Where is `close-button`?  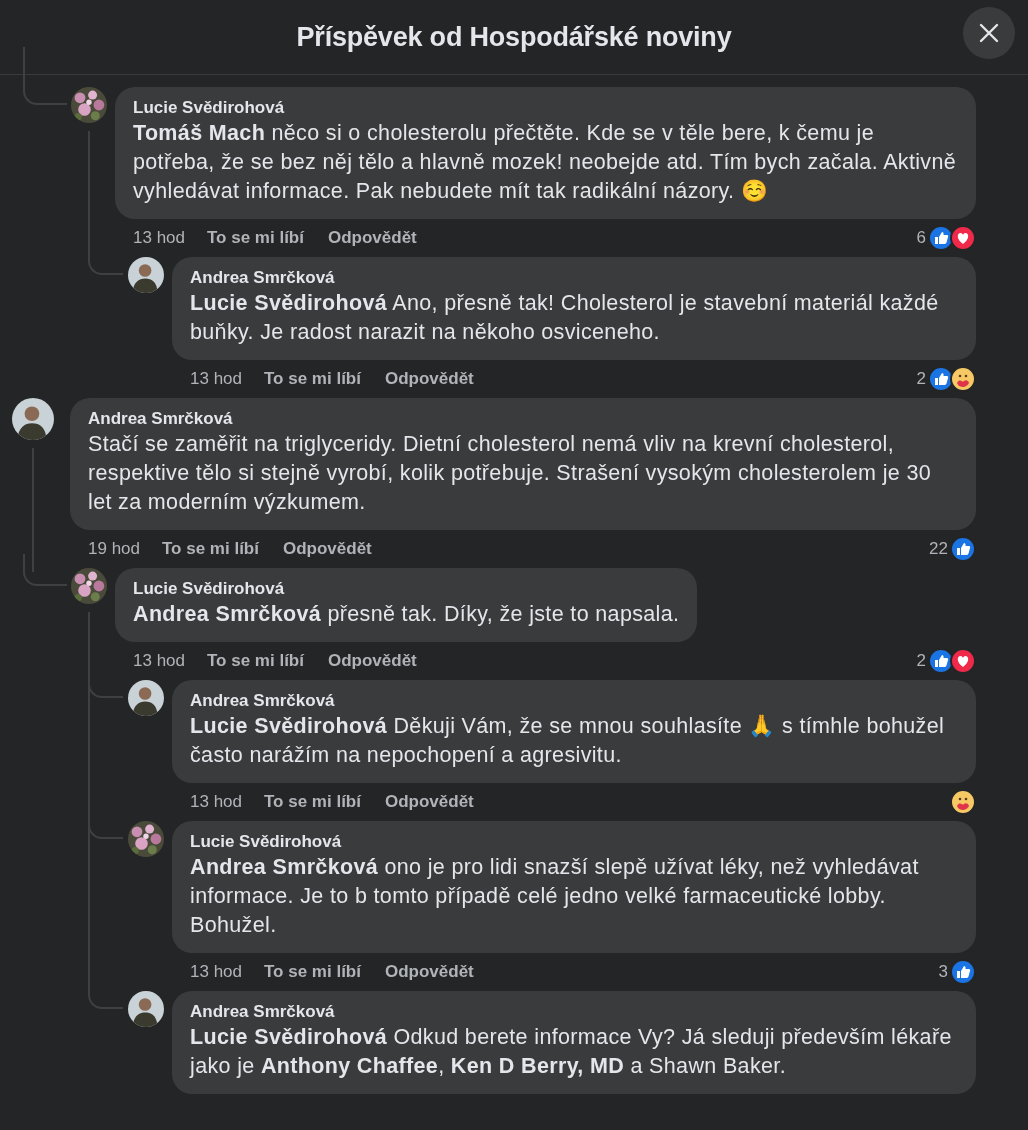
close-button is located at coordinates (989, 33).